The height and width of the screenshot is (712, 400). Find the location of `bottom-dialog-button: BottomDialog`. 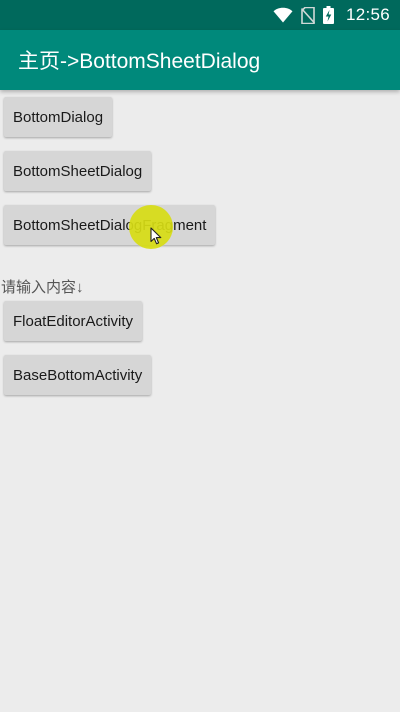

bottom-dialog-button: BottomDialog is located at coordinates (58, 117).